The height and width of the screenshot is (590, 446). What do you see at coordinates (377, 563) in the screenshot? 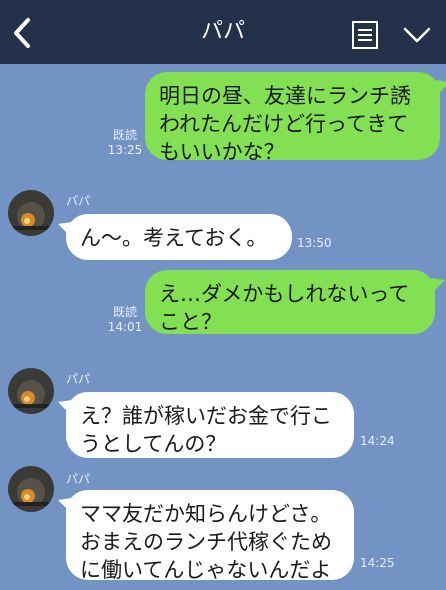
I see `timestamp: 14:25` at bounding box center [377, 563].